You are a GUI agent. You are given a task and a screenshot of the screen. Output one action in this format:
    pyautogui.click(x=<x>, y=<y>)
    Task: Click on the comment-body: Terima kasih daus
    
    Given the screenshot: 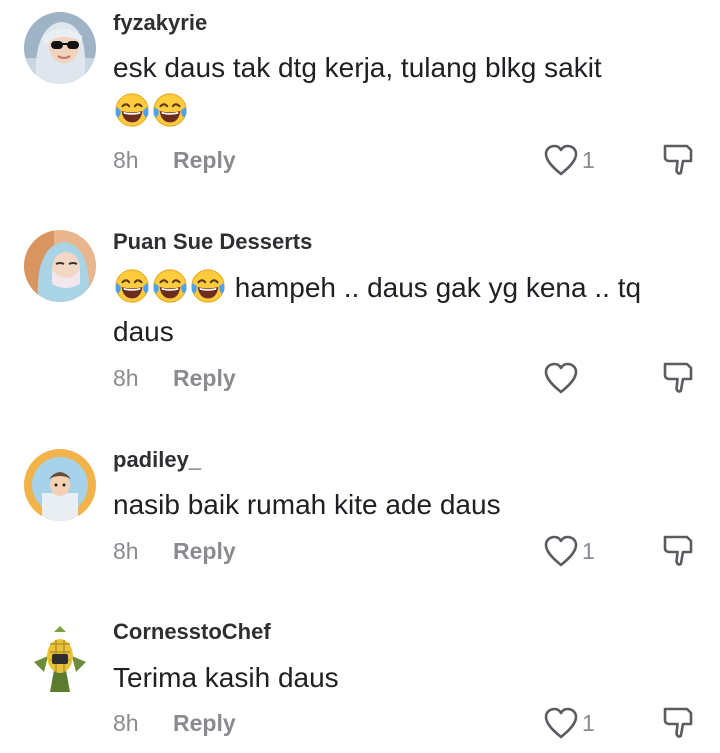 What is the action you would take?
    pyautogui.click(x=226, y=677)
    